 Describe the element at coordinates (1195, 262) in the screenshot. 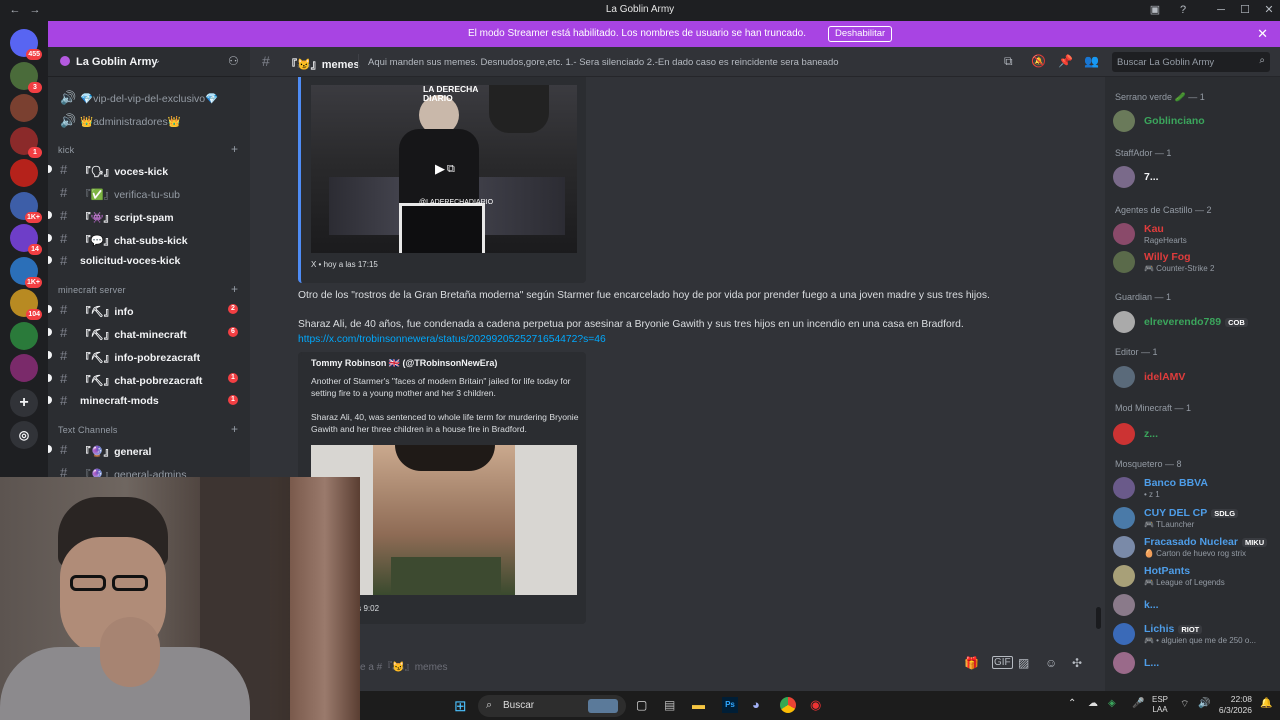

I see `member-item: Willy Fog 🎮 Counter-Strike 2` at that location.